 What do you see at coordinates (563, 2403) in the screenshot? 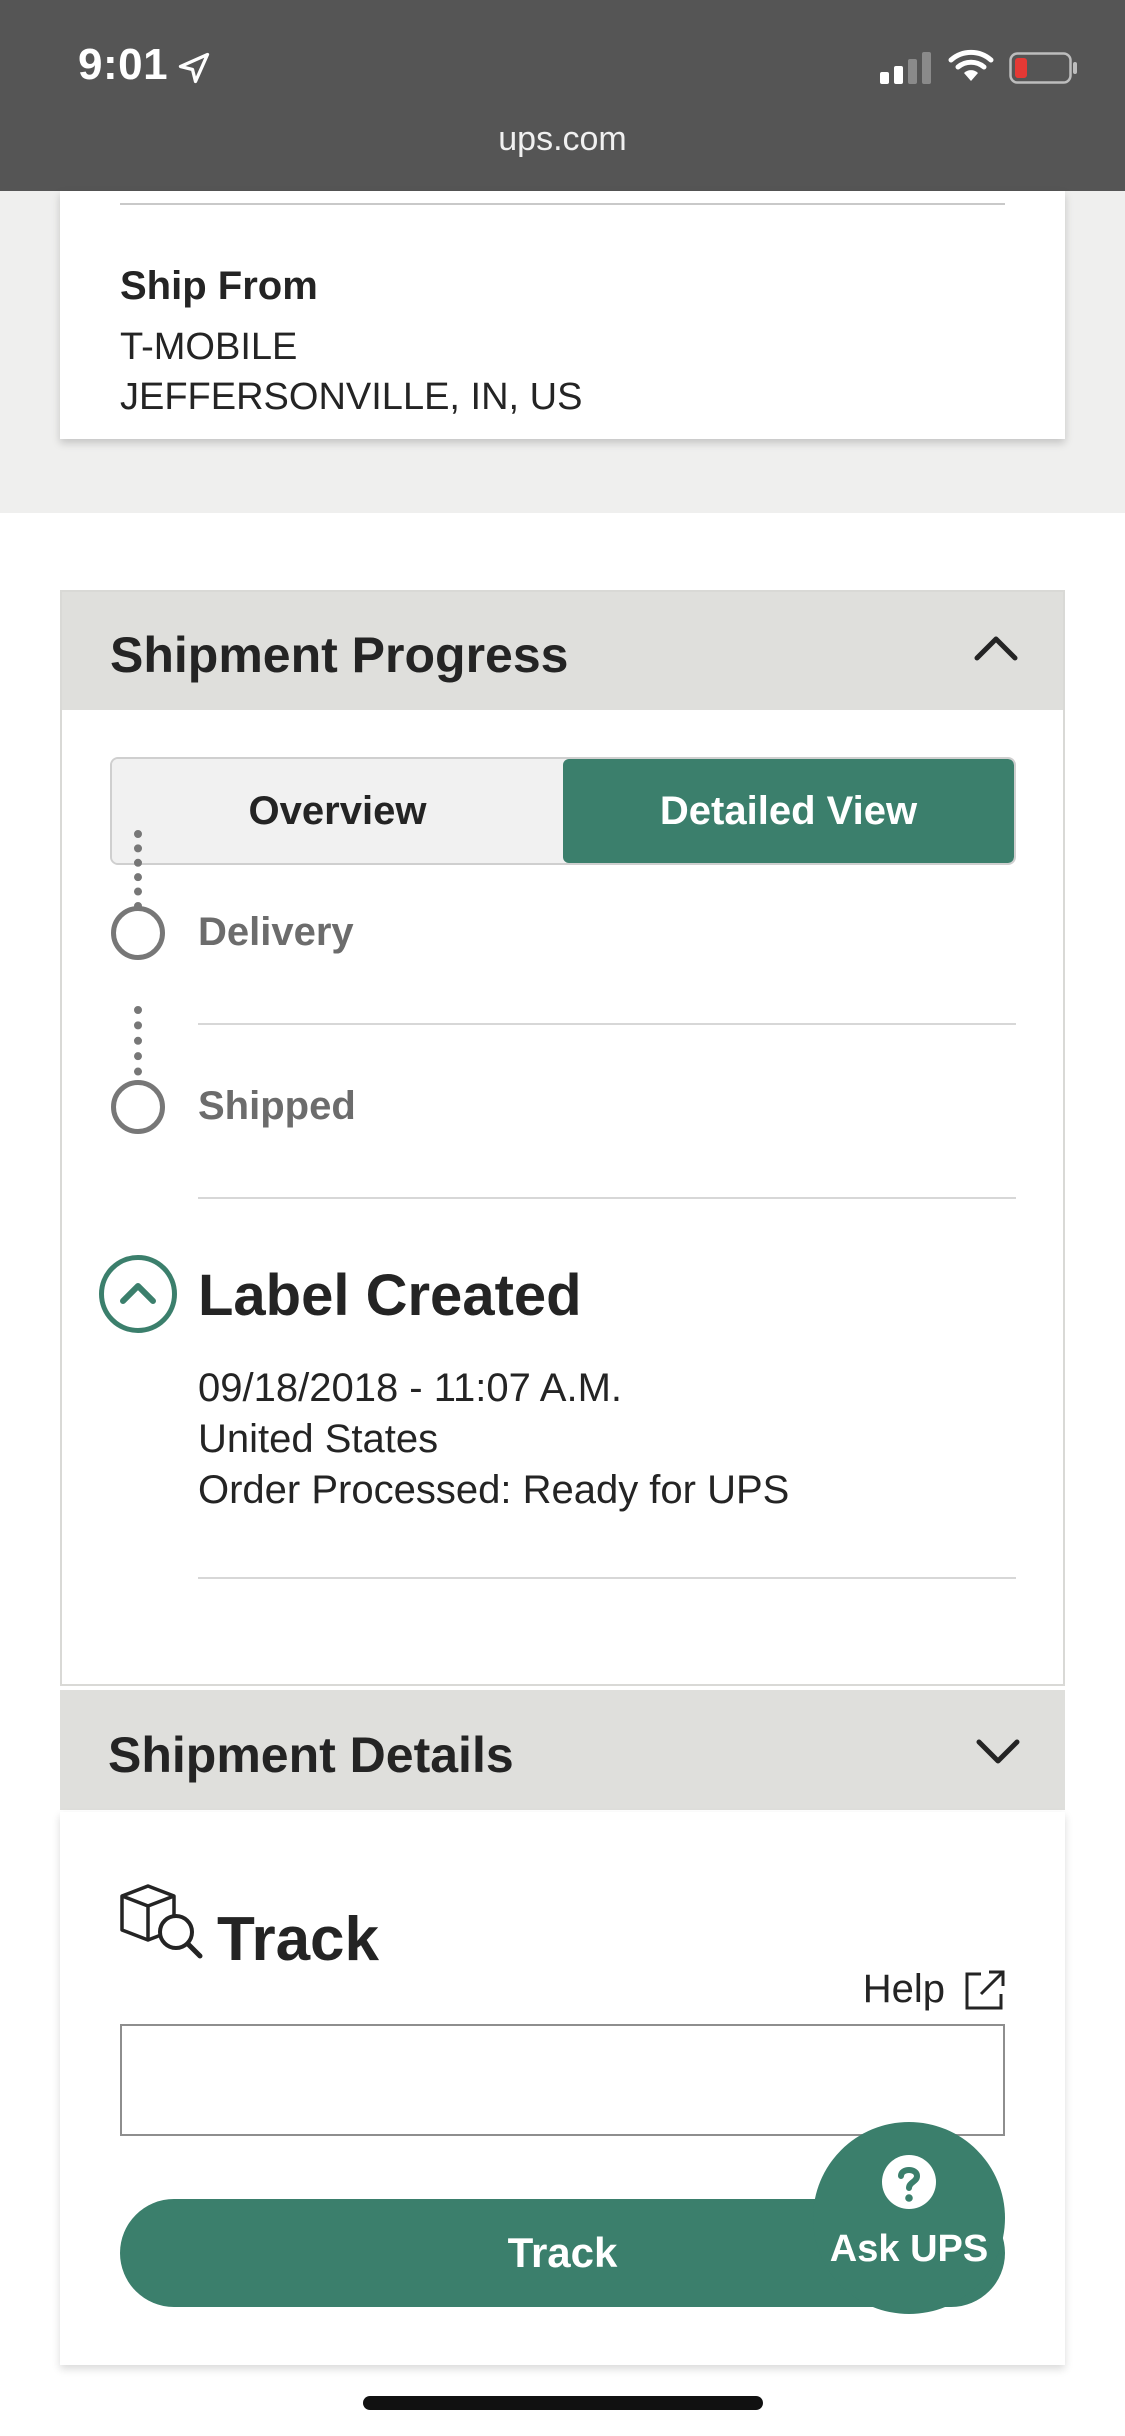
I see `home-indicator` at bounding box center [563, 2403].